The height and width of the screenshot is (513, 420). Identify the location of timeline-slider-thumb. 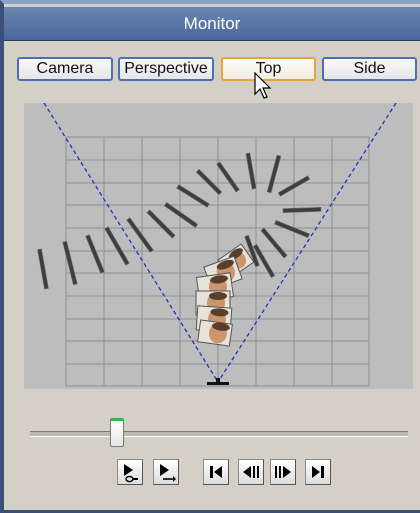
(116, 432).